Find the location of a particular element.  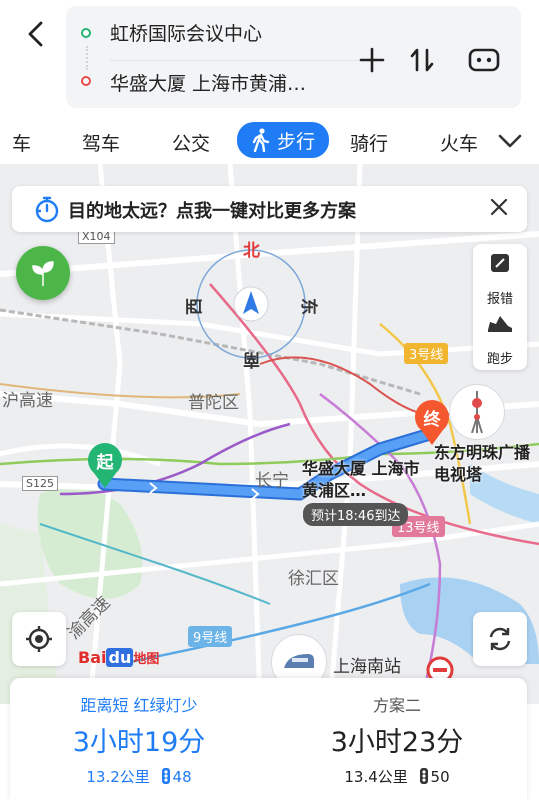

more-options-button is located at coordinates (484, 60).